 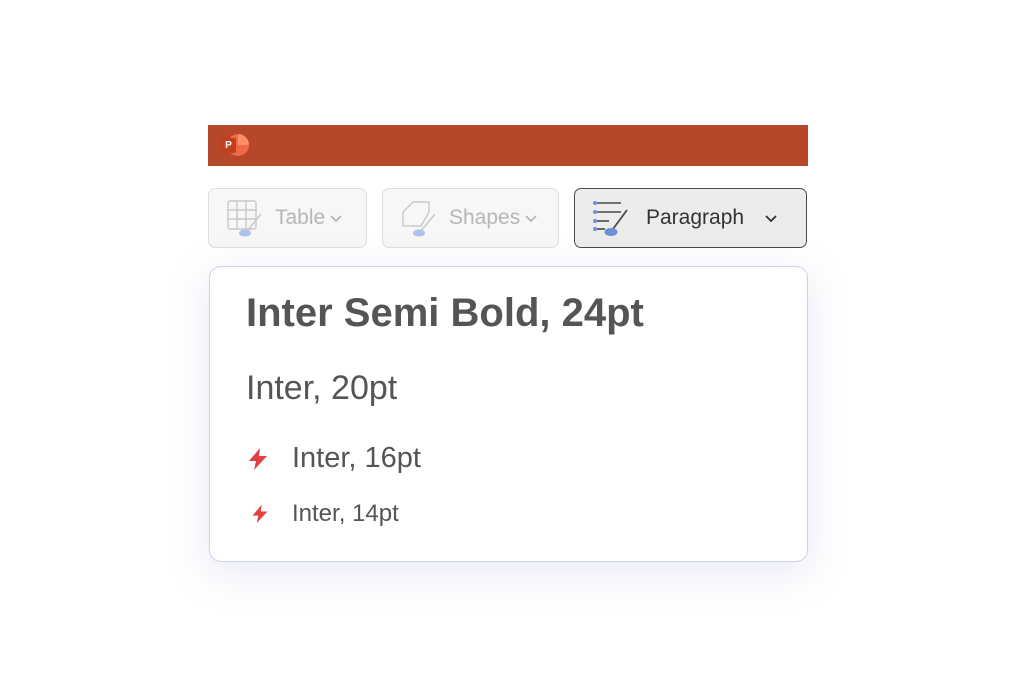 What do you see at coordinates (228, 145) in the screenshot?
I see `logo-letter: P` at bounding box center [228, 145].